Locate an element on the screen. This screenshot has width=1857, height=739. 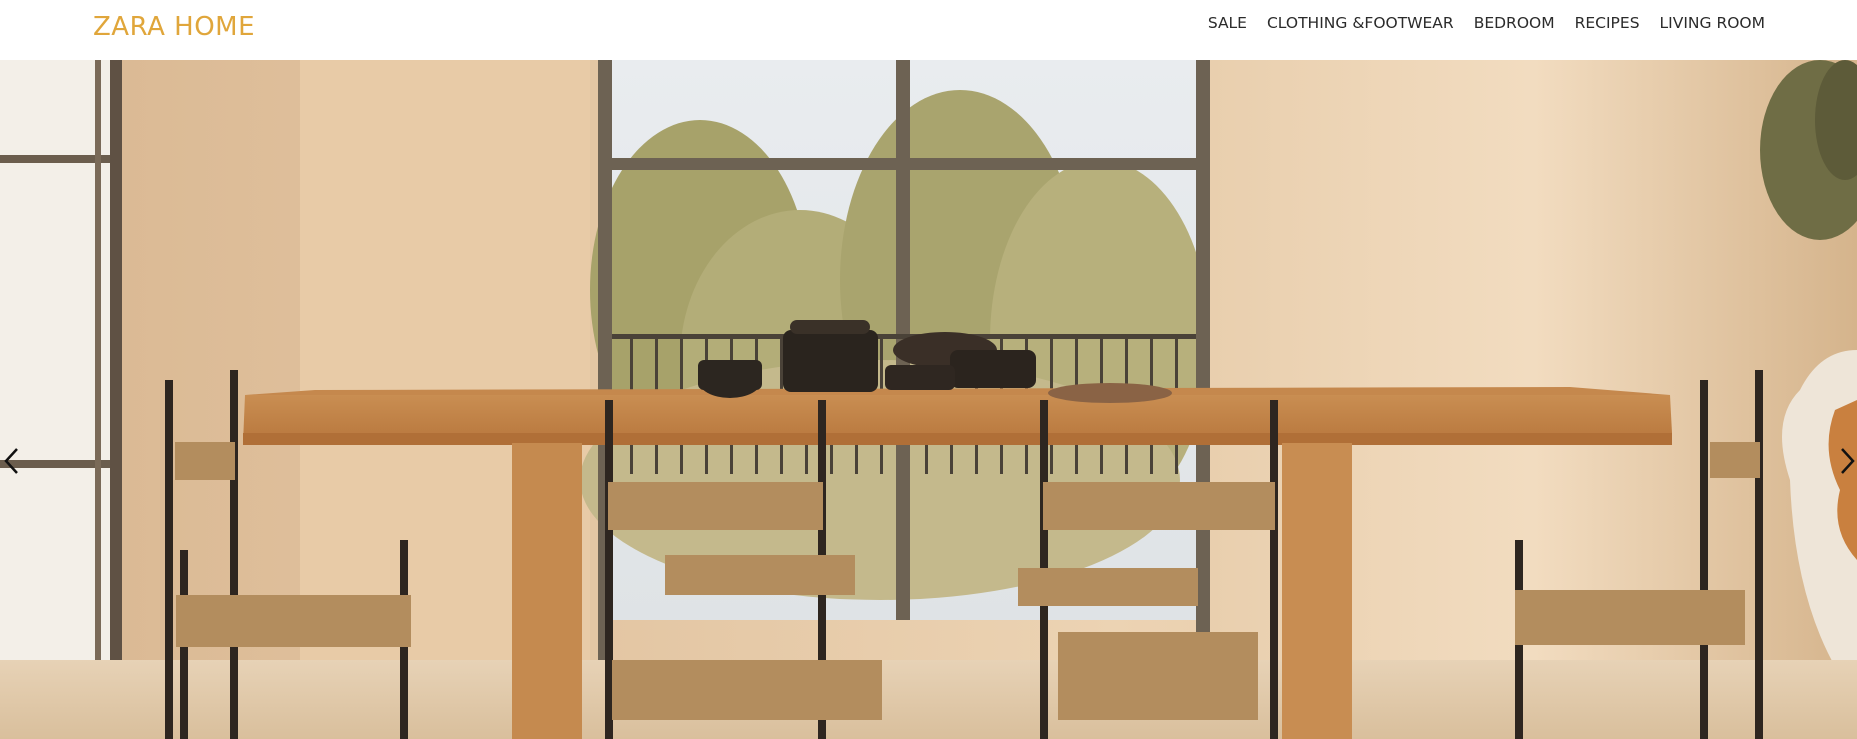
nav-item-sale: SALE is located at coordinates (1227, 23).